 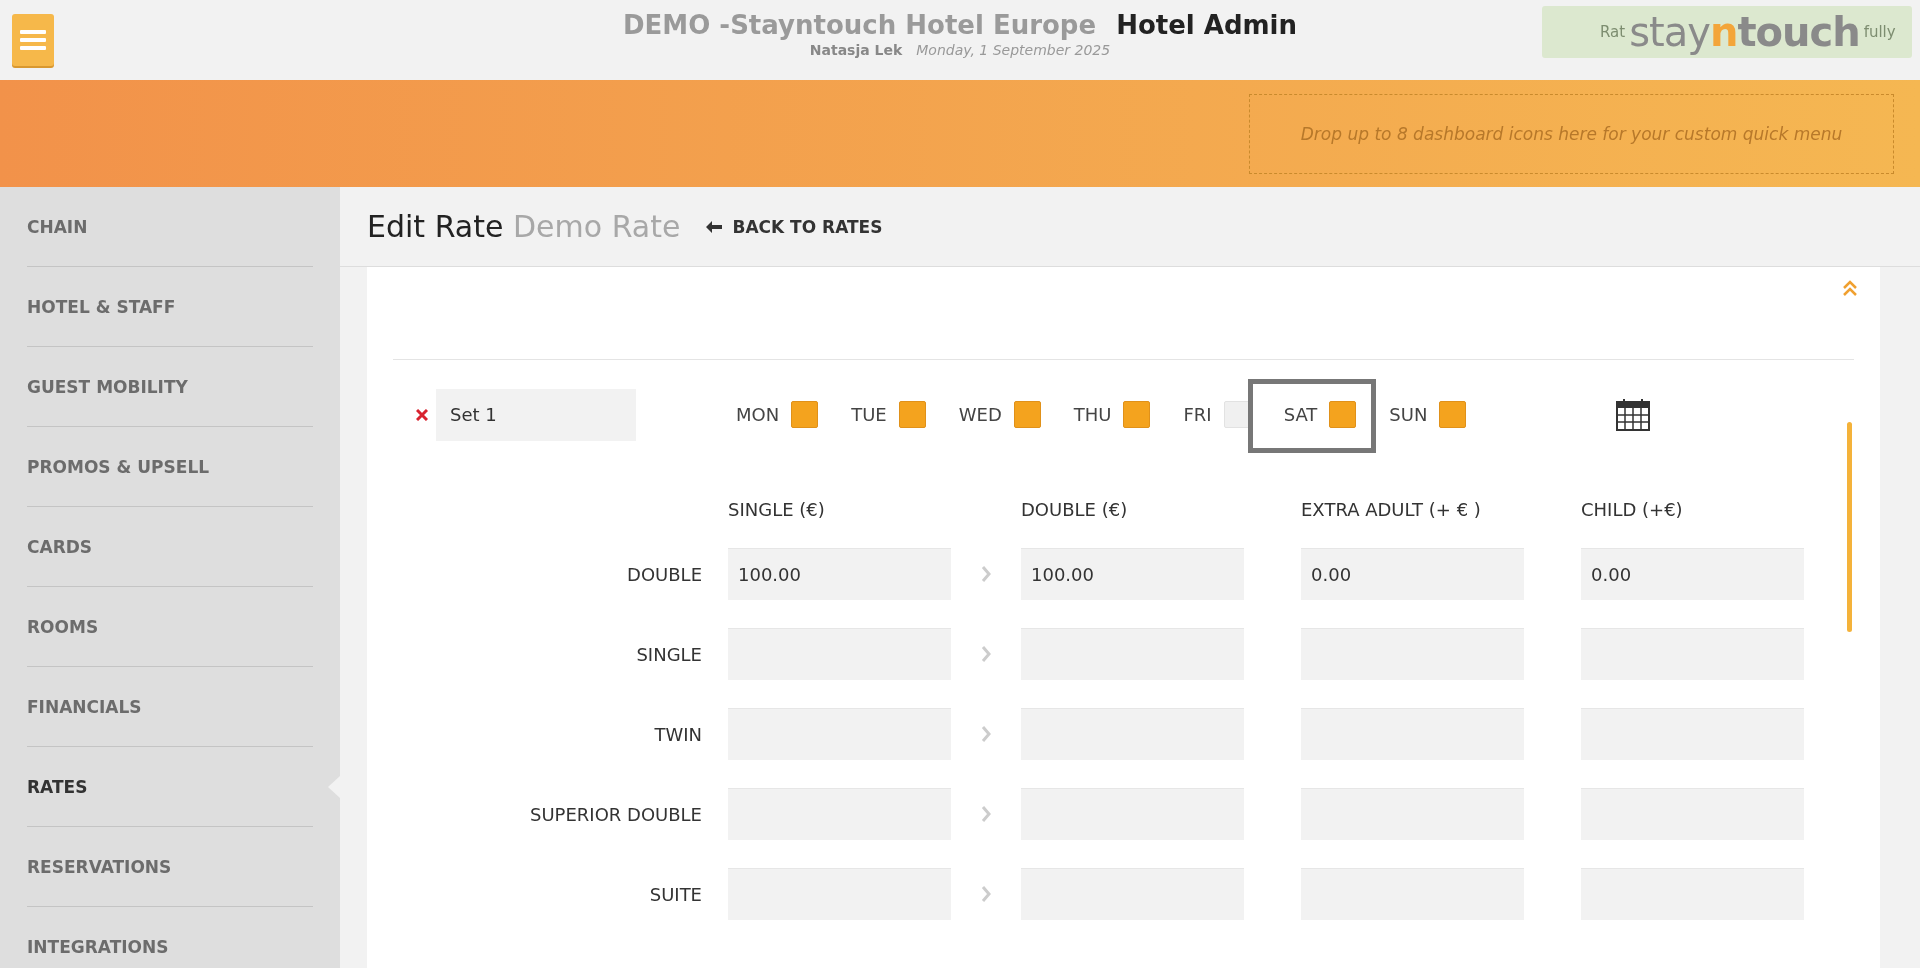 What do you see at coordinates (536, 414) in the screenshot?
I see `set-name-field: Set 1` at bounding box center [536, 414].